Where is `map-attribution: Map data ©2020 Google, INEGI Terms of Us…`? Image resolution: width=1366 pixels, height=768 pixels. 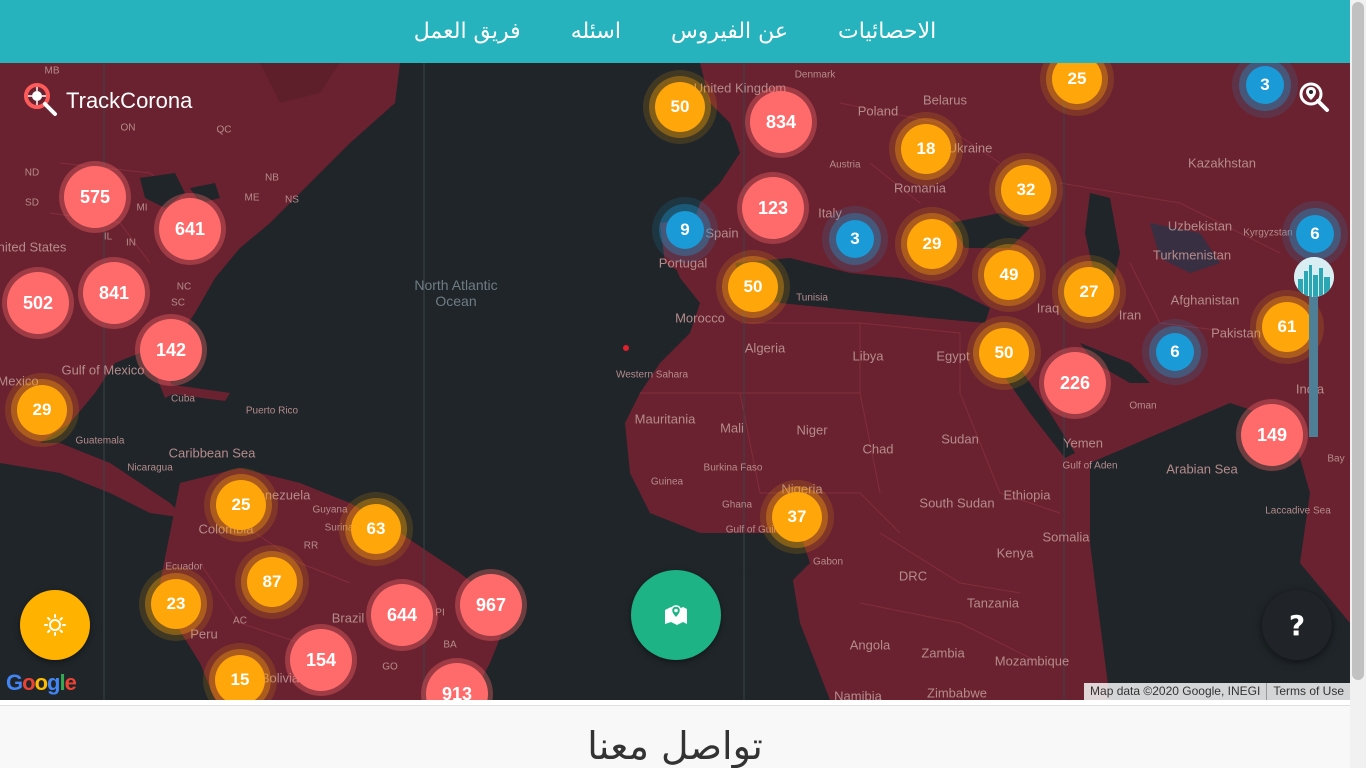 map-attribution: Map data ©2020 Google, INEGI Terms of Us… is located at coordinates (1217, 691).